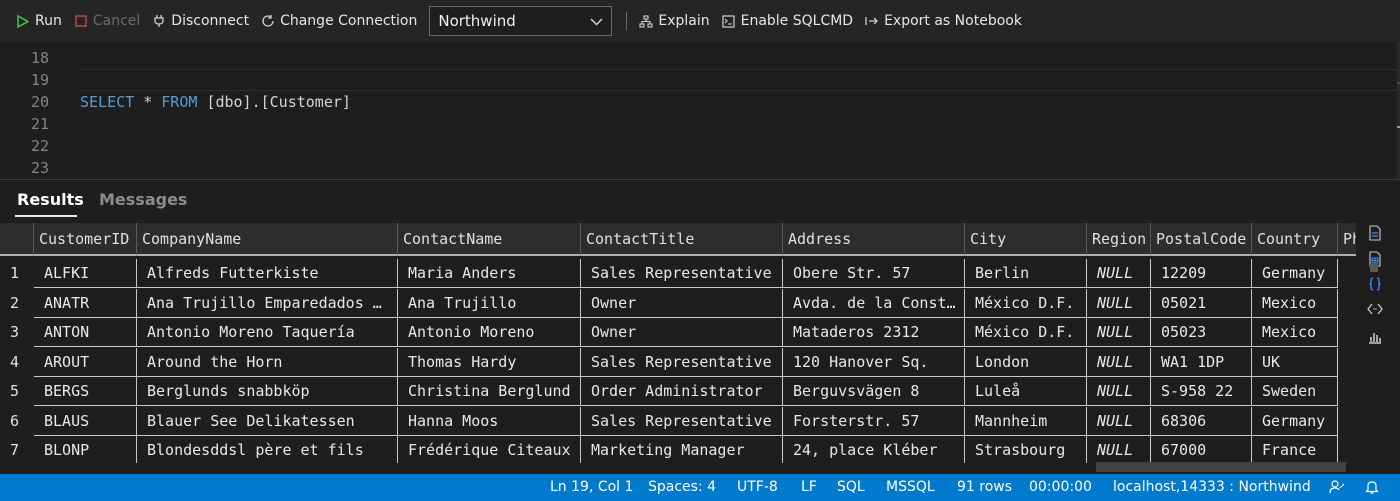 This screenshot has height=501, width=1400. I want to click on table-cell: Blondesddsl père et fils, so click(267, 449).